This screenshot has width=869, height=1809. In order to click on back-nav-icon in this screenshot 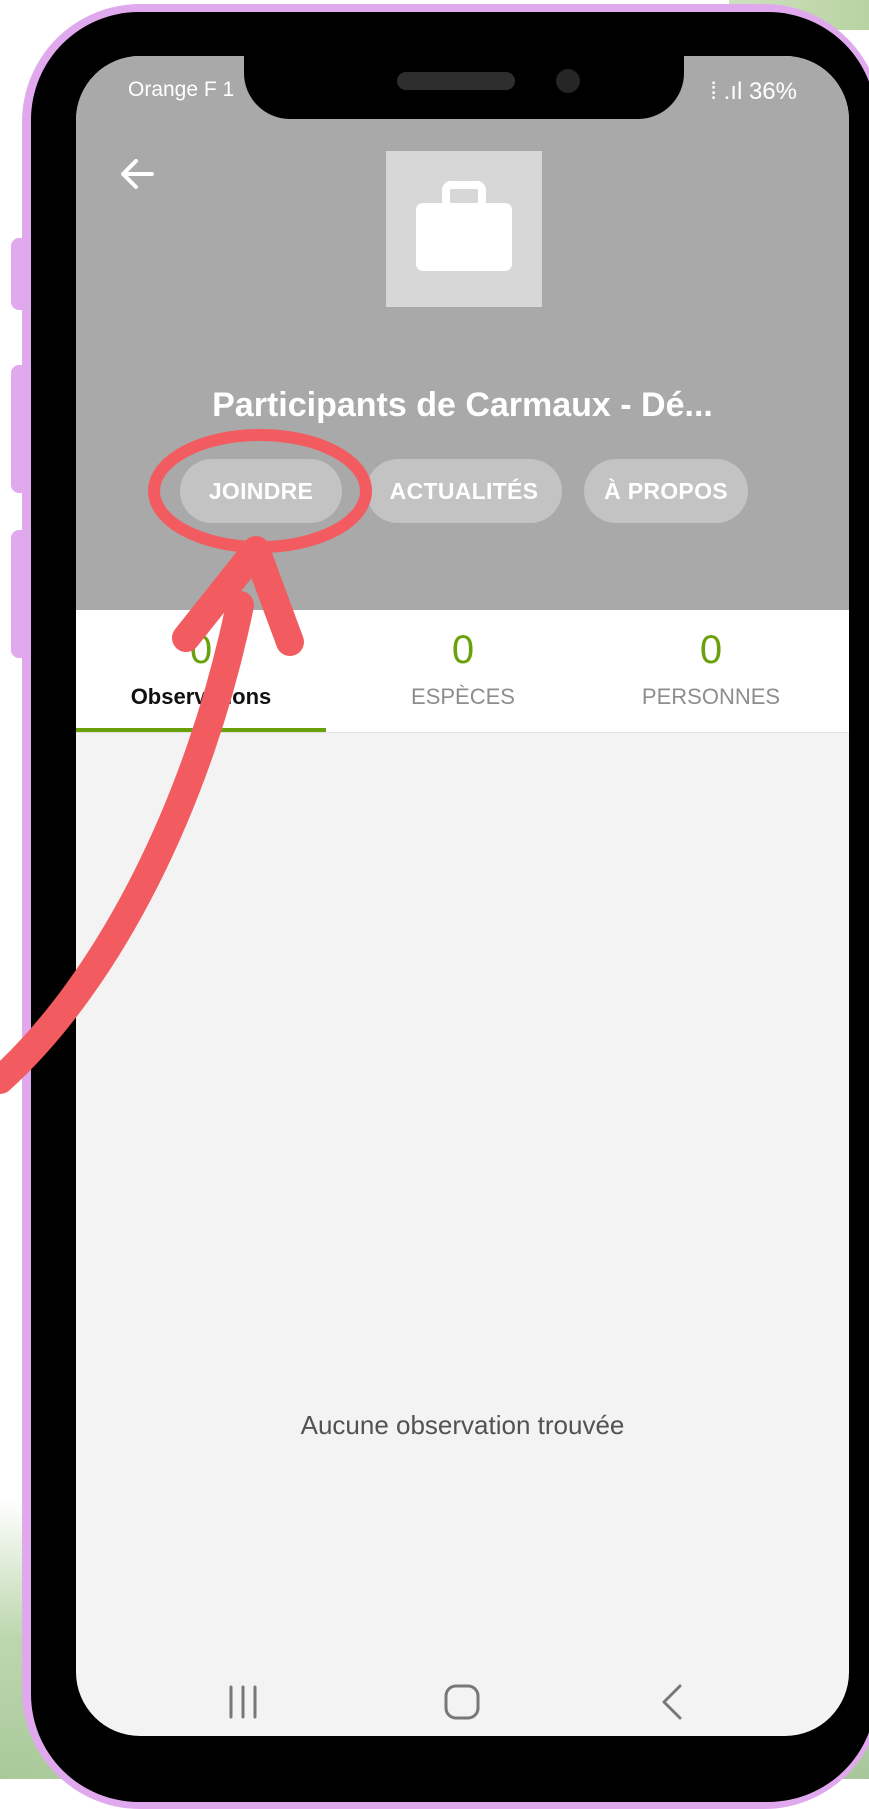, I will do `click(674, 1702)`.